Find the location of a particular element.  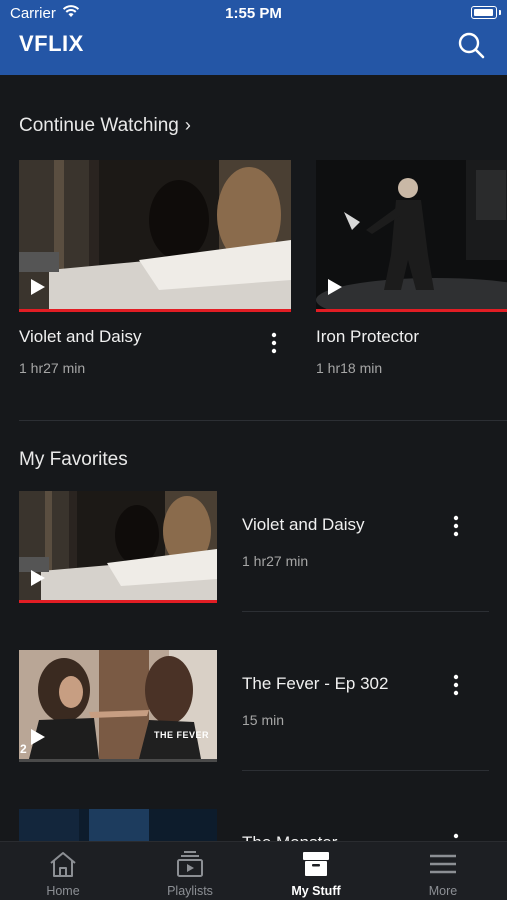

tab-more: More is located at coordinates (443, 871).